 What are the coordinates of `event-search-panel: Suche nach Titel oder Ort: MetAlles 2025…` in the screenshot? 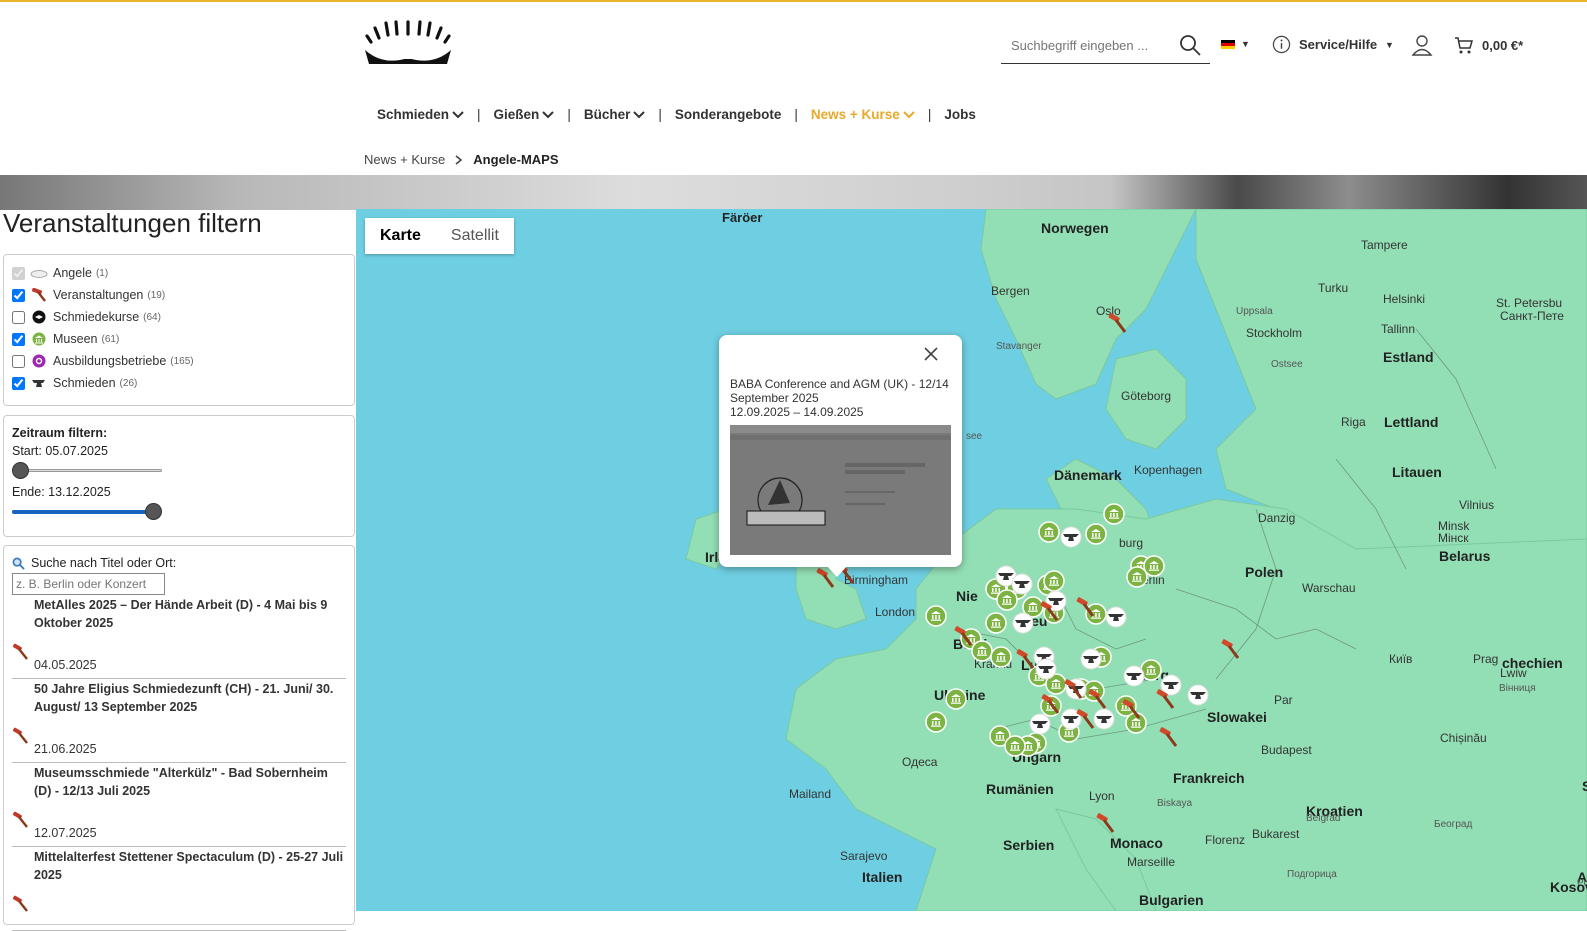 It's located at (179, 738).